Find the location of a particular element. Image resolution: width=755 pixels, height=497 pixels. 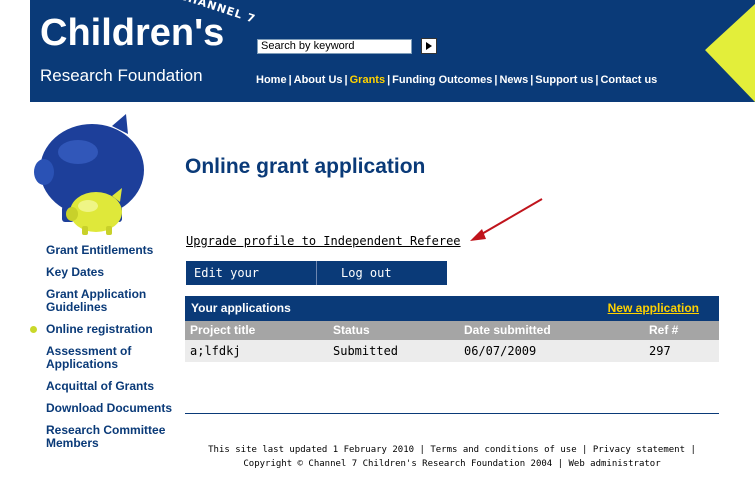

cell-status: Submitted is located at coordinates (366, 351).